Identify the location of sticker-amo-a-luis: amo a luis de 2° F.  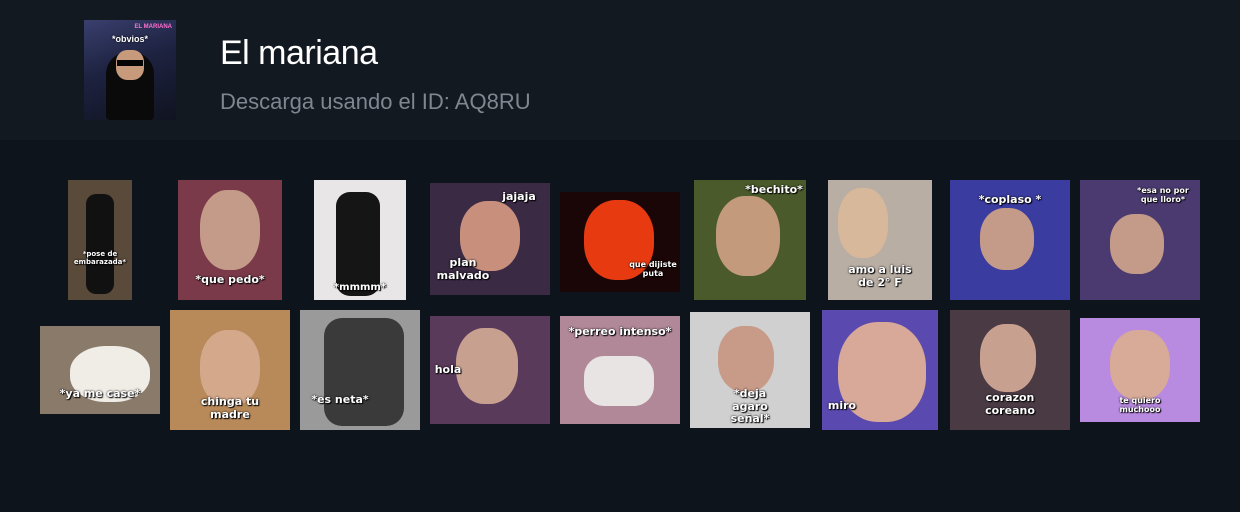
(880, 240).